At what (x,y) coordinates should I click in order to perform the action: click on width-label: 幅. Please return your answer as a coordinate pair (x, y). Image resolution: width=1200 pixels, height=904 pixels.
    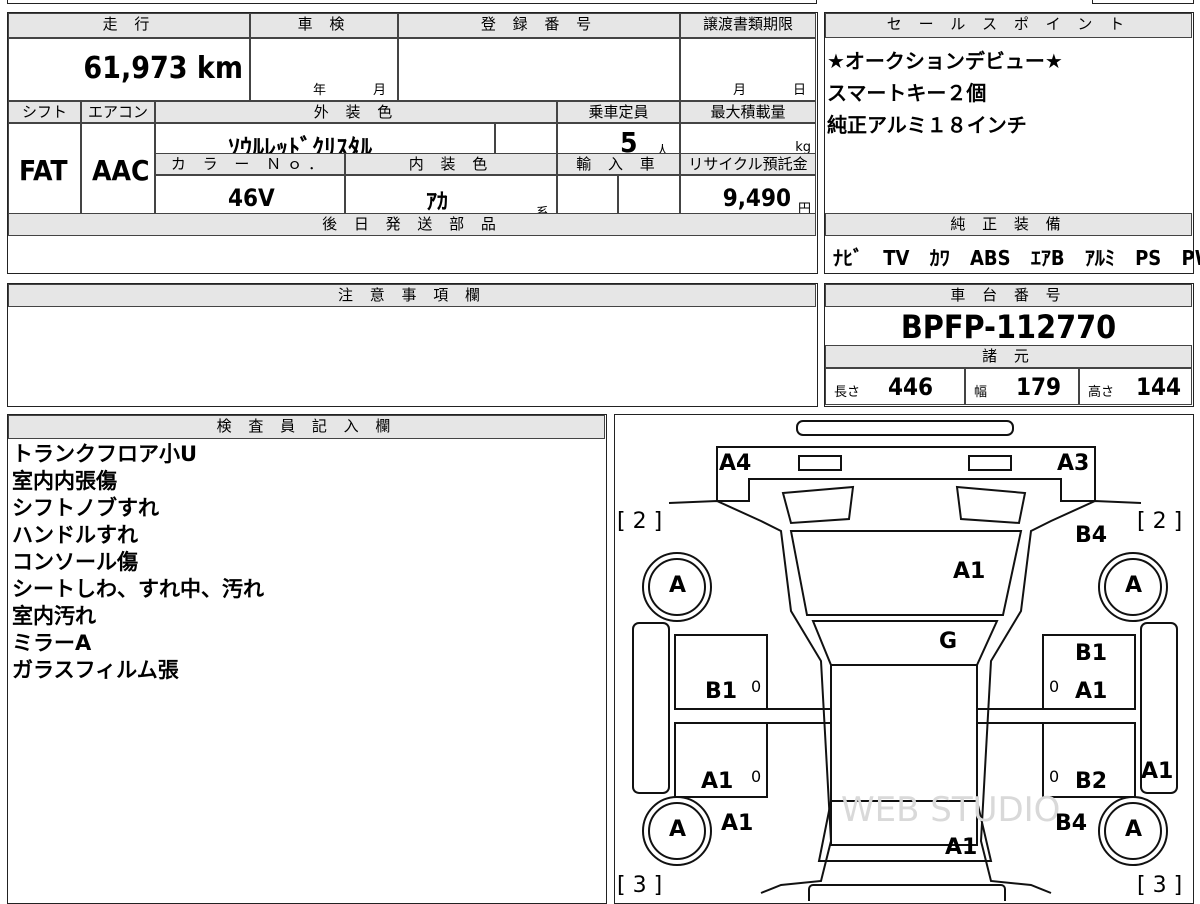
    Looking at the image, I should click on (981, 392).